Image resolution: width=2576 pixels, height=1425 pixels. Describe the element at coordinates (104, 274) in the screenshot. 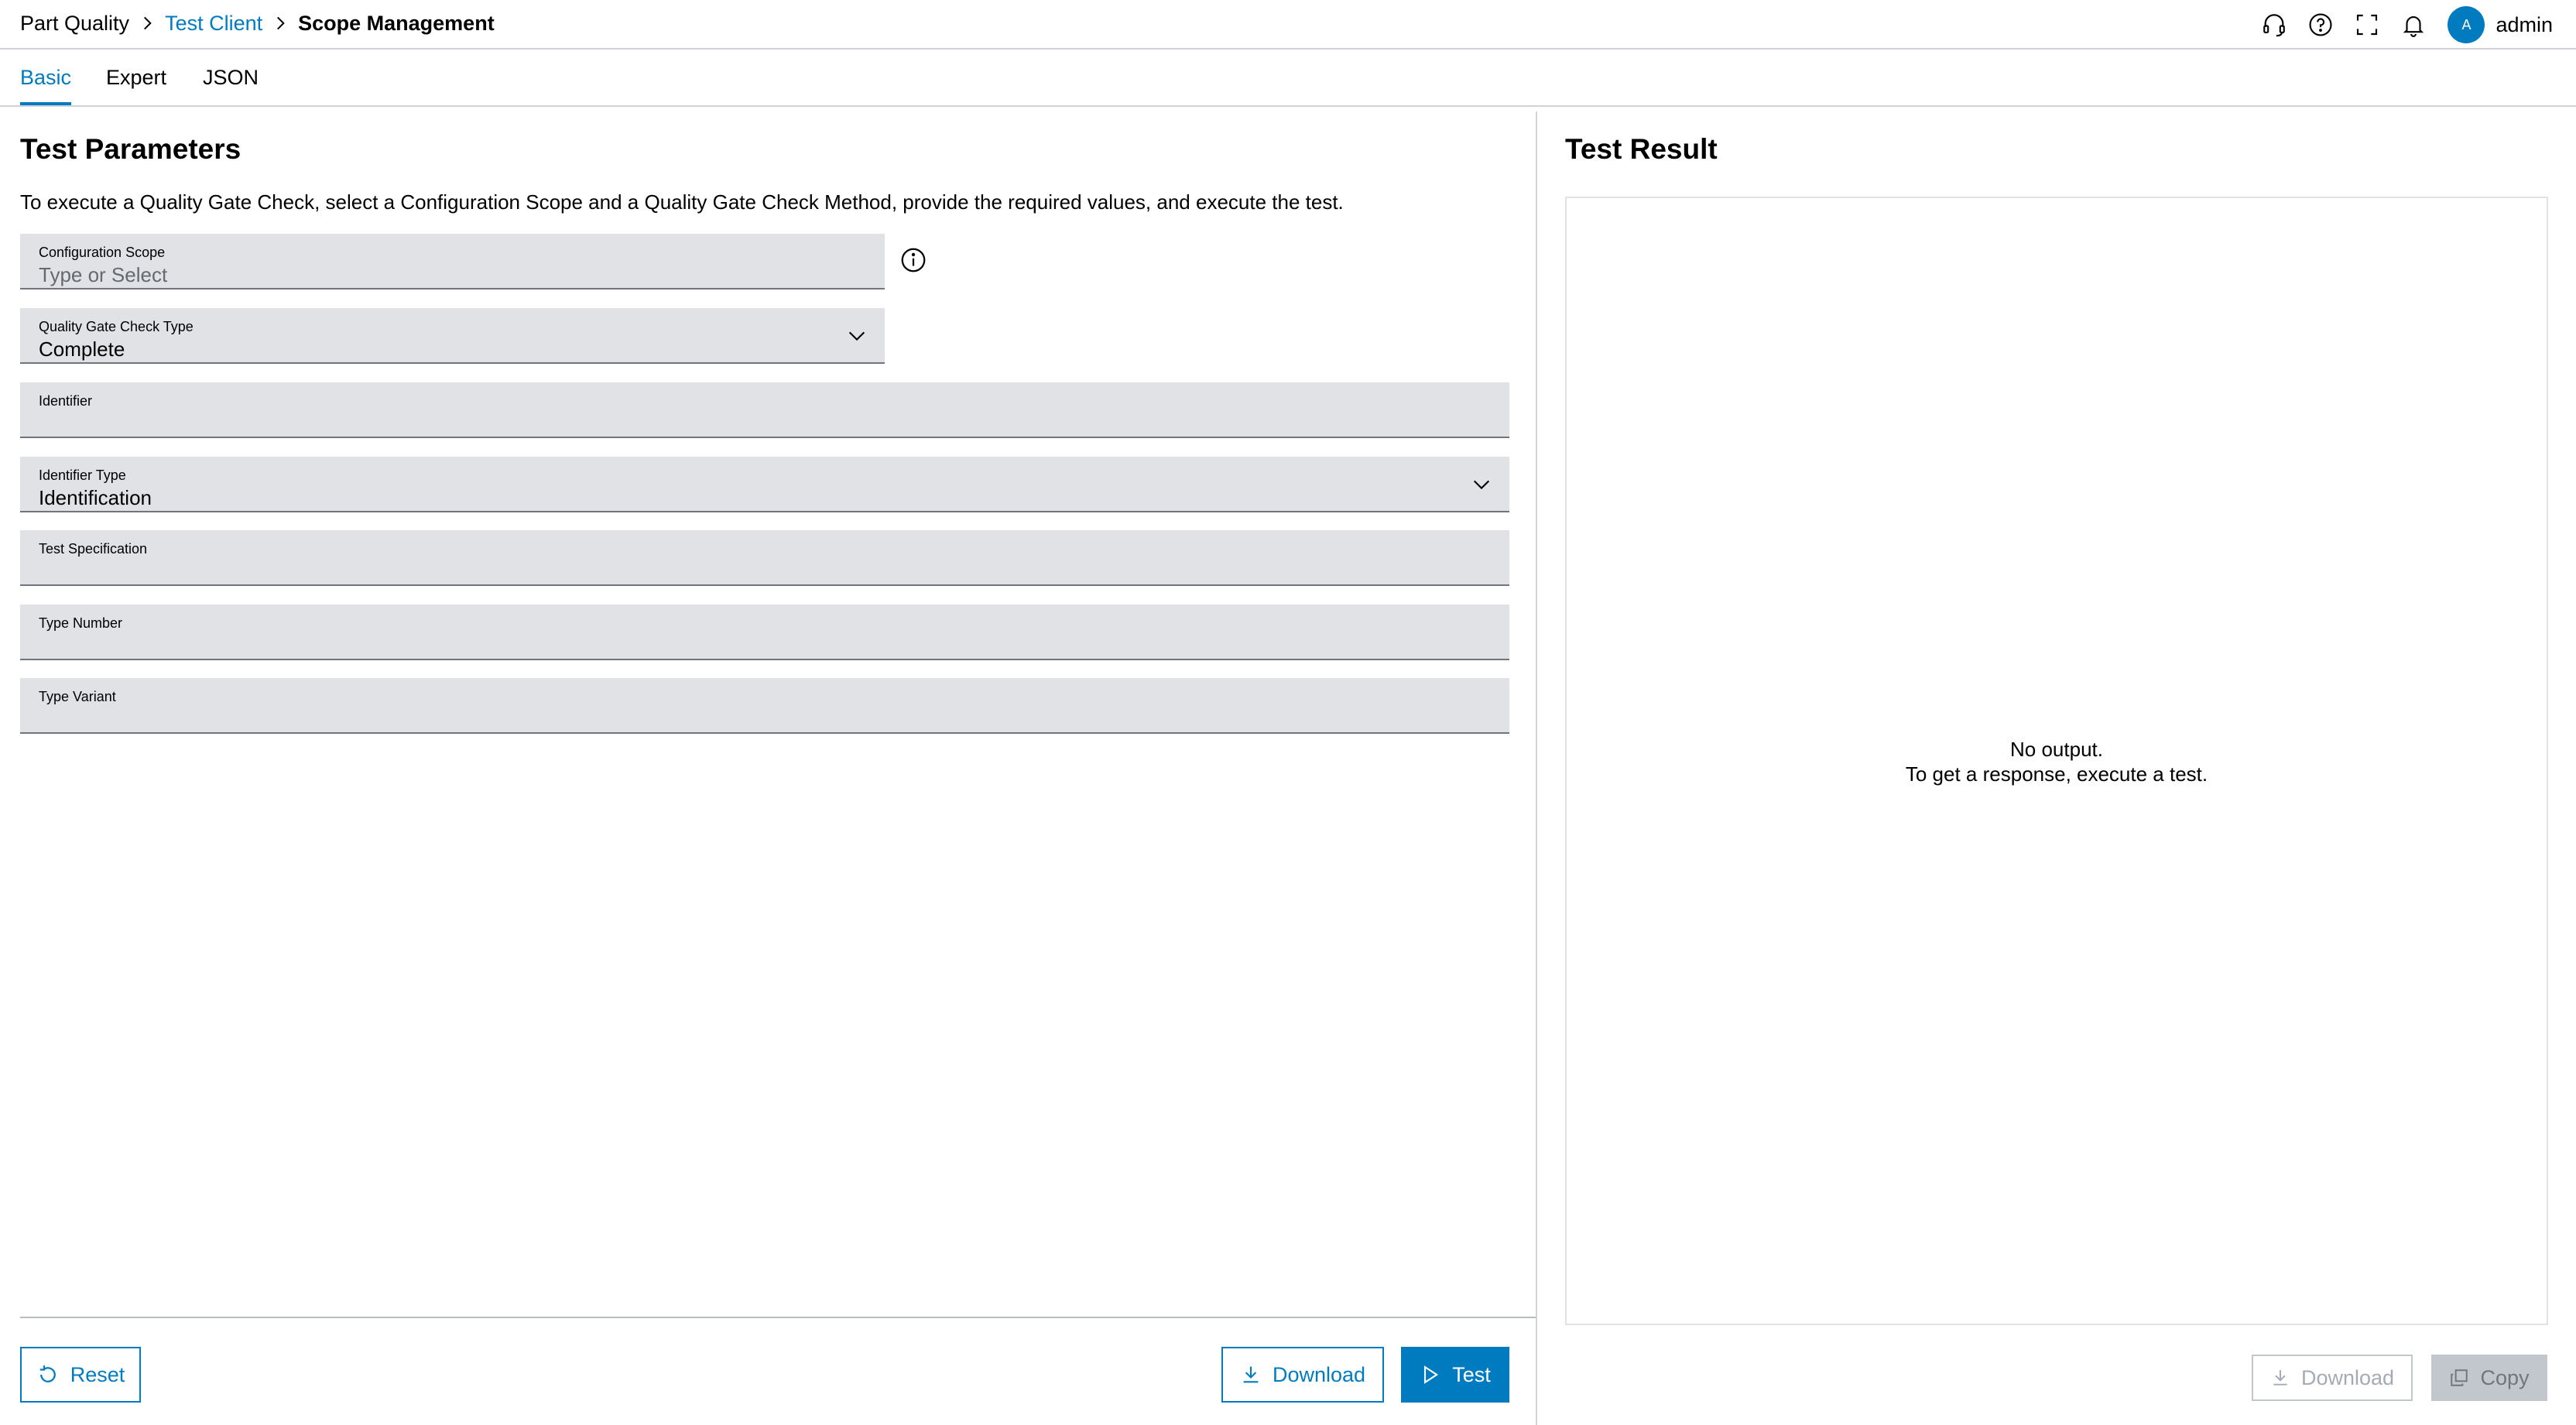

I see `configuration-scope-placeholder: Type or Select` at that location.